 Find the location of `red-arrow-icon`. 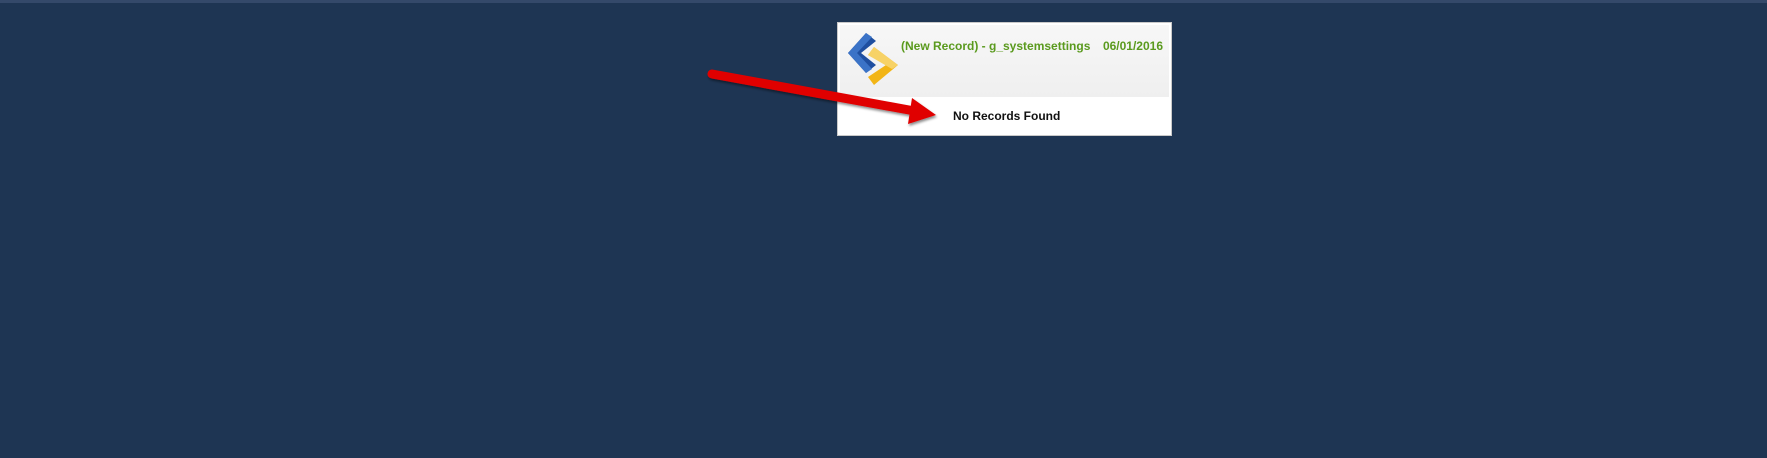

red-arrow-icon is located at coordinates (821, 96).